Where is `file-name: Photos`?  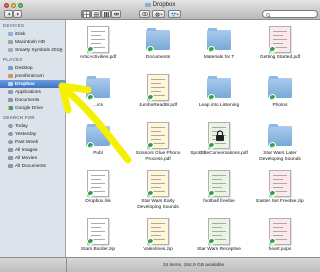
file-name: Photos is located at coordinates (280, 105).